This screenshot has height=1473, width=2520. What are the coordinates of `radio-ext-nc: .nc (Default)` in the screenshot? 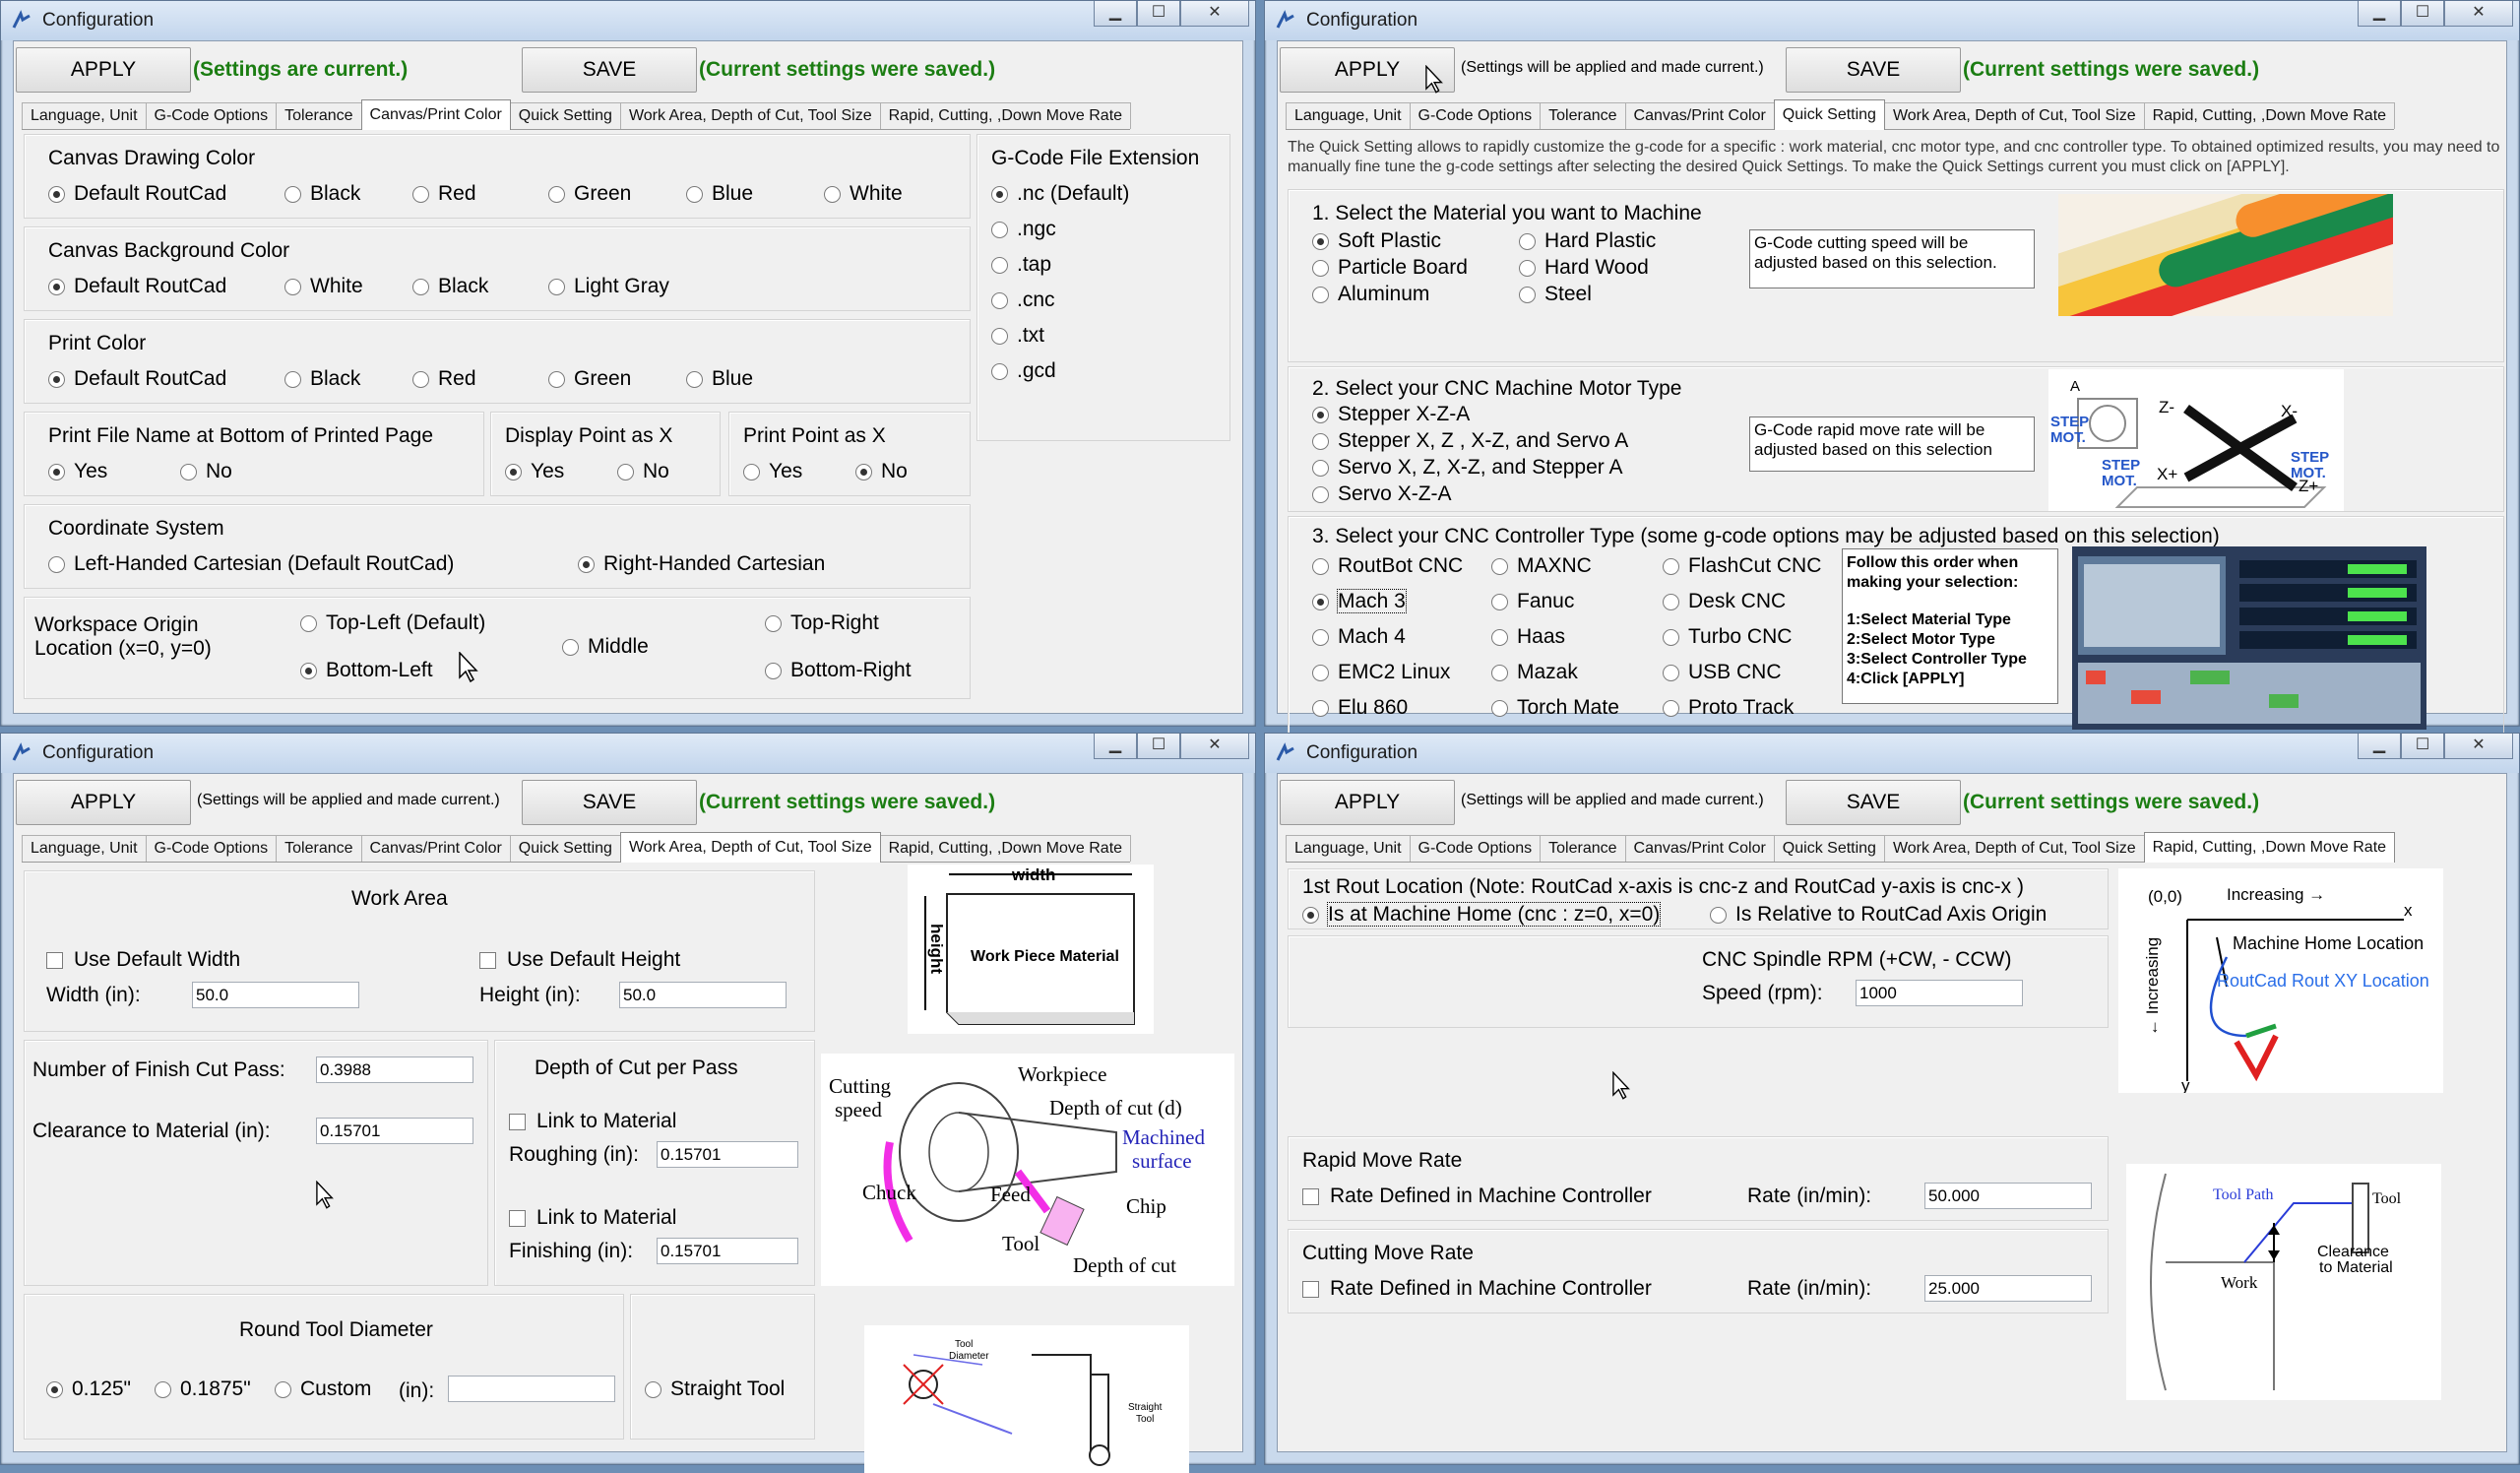 It's located at (1060, 194).